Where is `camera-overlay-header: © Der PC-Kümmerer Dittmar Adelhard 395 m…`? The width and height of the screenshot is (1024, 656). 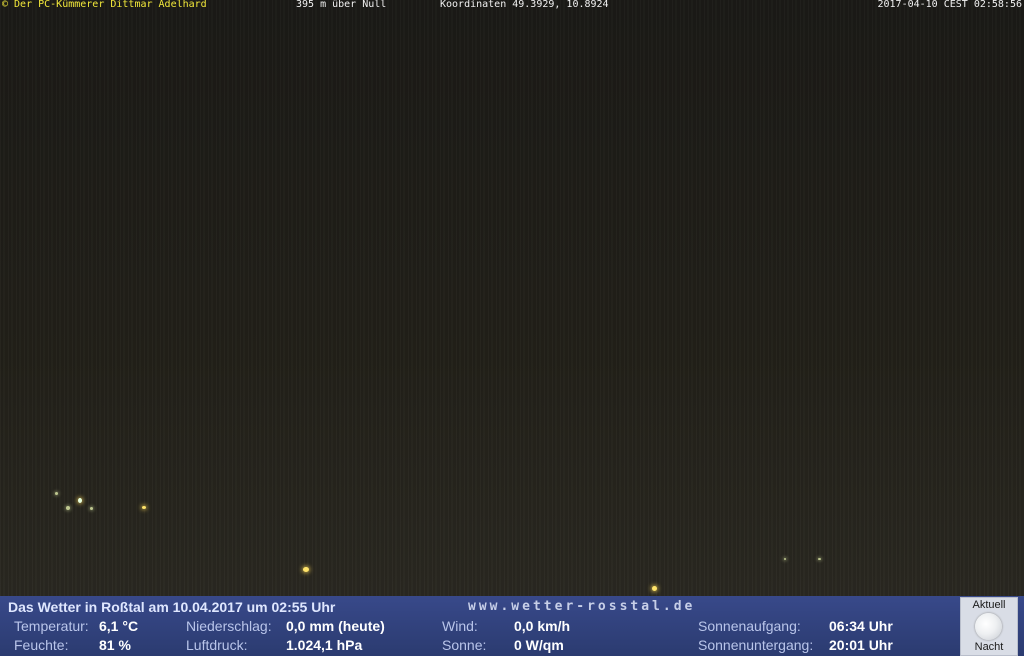
camera-overlay-header: © Der PC-Kümmerer Dittmar Adelhard 395 m… is located at coordinates (512, 5).